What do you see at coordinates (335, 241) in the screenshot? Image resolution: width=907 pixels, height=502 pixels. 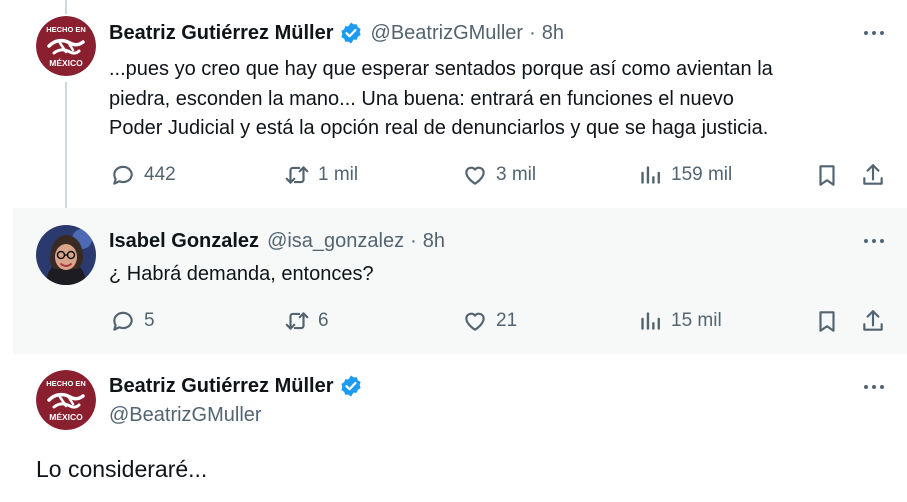 I see `author-handle: @isa_gonzalez` at bounding box center [335, 241].